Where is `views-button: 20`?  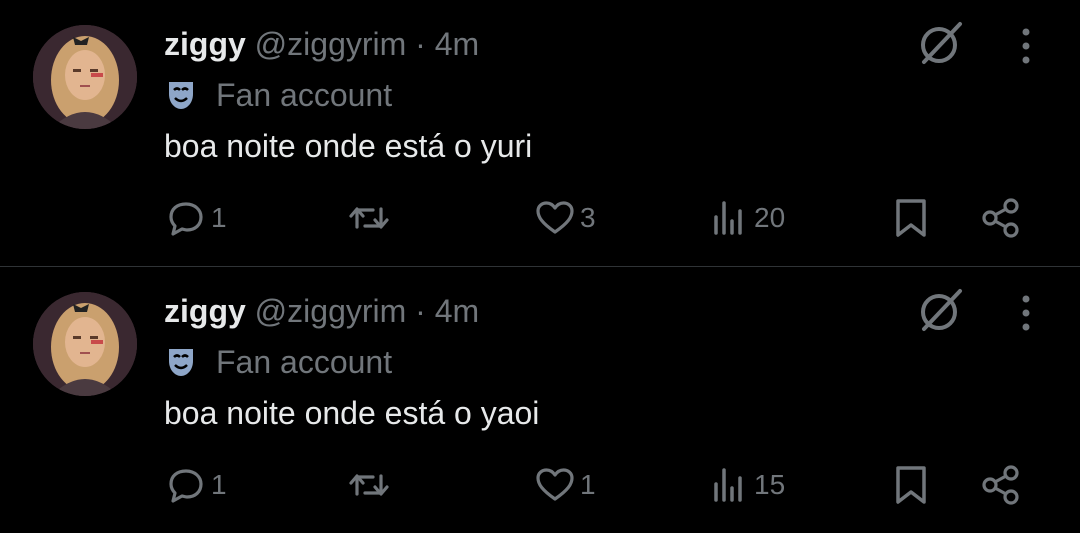 views-button: 20 is located at coordinates (746, 218).